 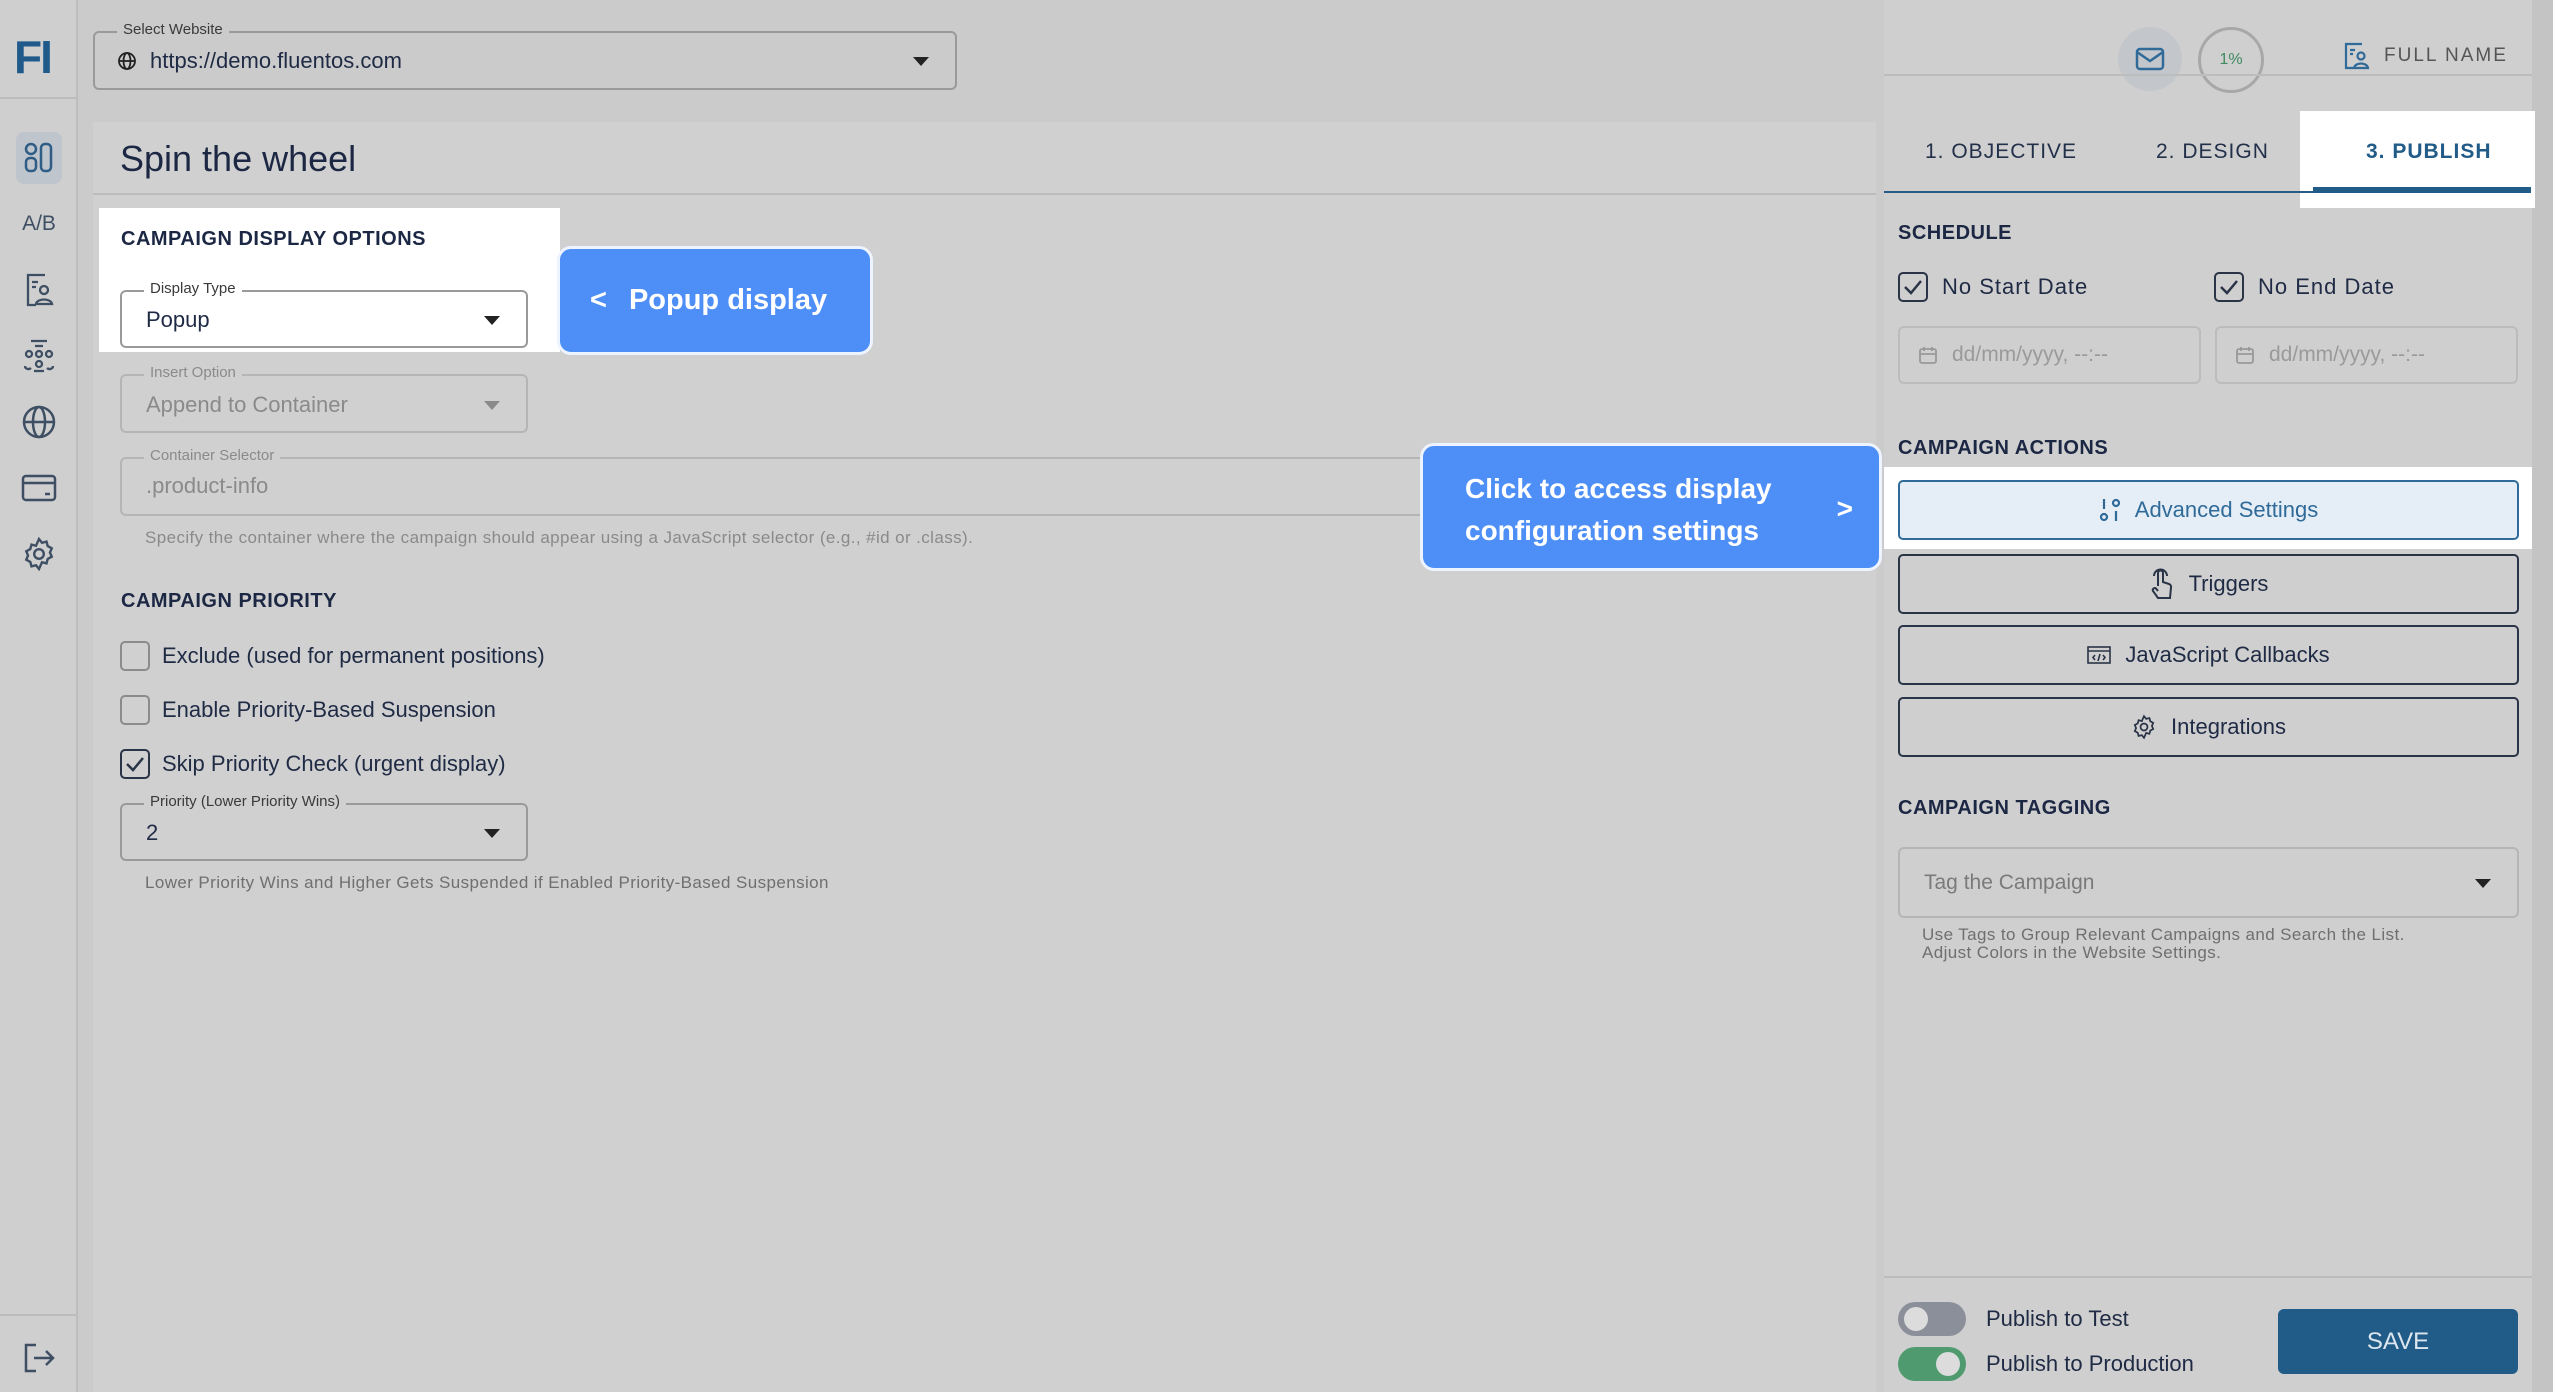 I want to click on button-label: Triggers, so click(x=2228, y=583).